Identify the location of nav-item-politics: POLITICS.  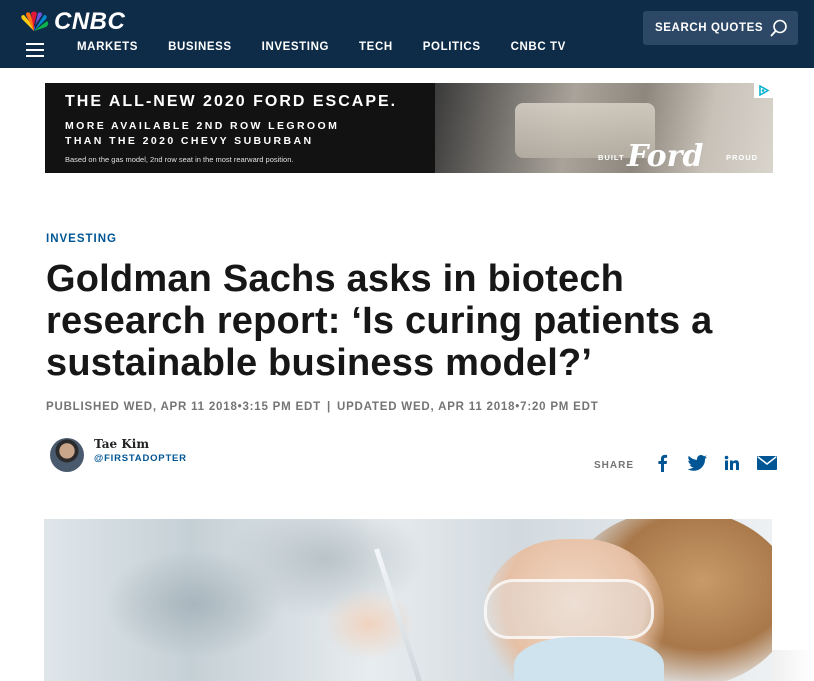
(452, 47).